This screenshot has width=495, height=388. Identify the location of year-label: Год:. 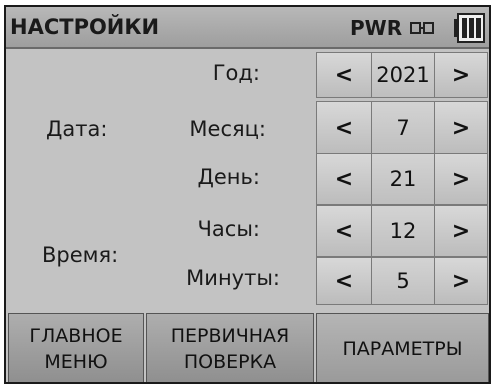
(236, 73).